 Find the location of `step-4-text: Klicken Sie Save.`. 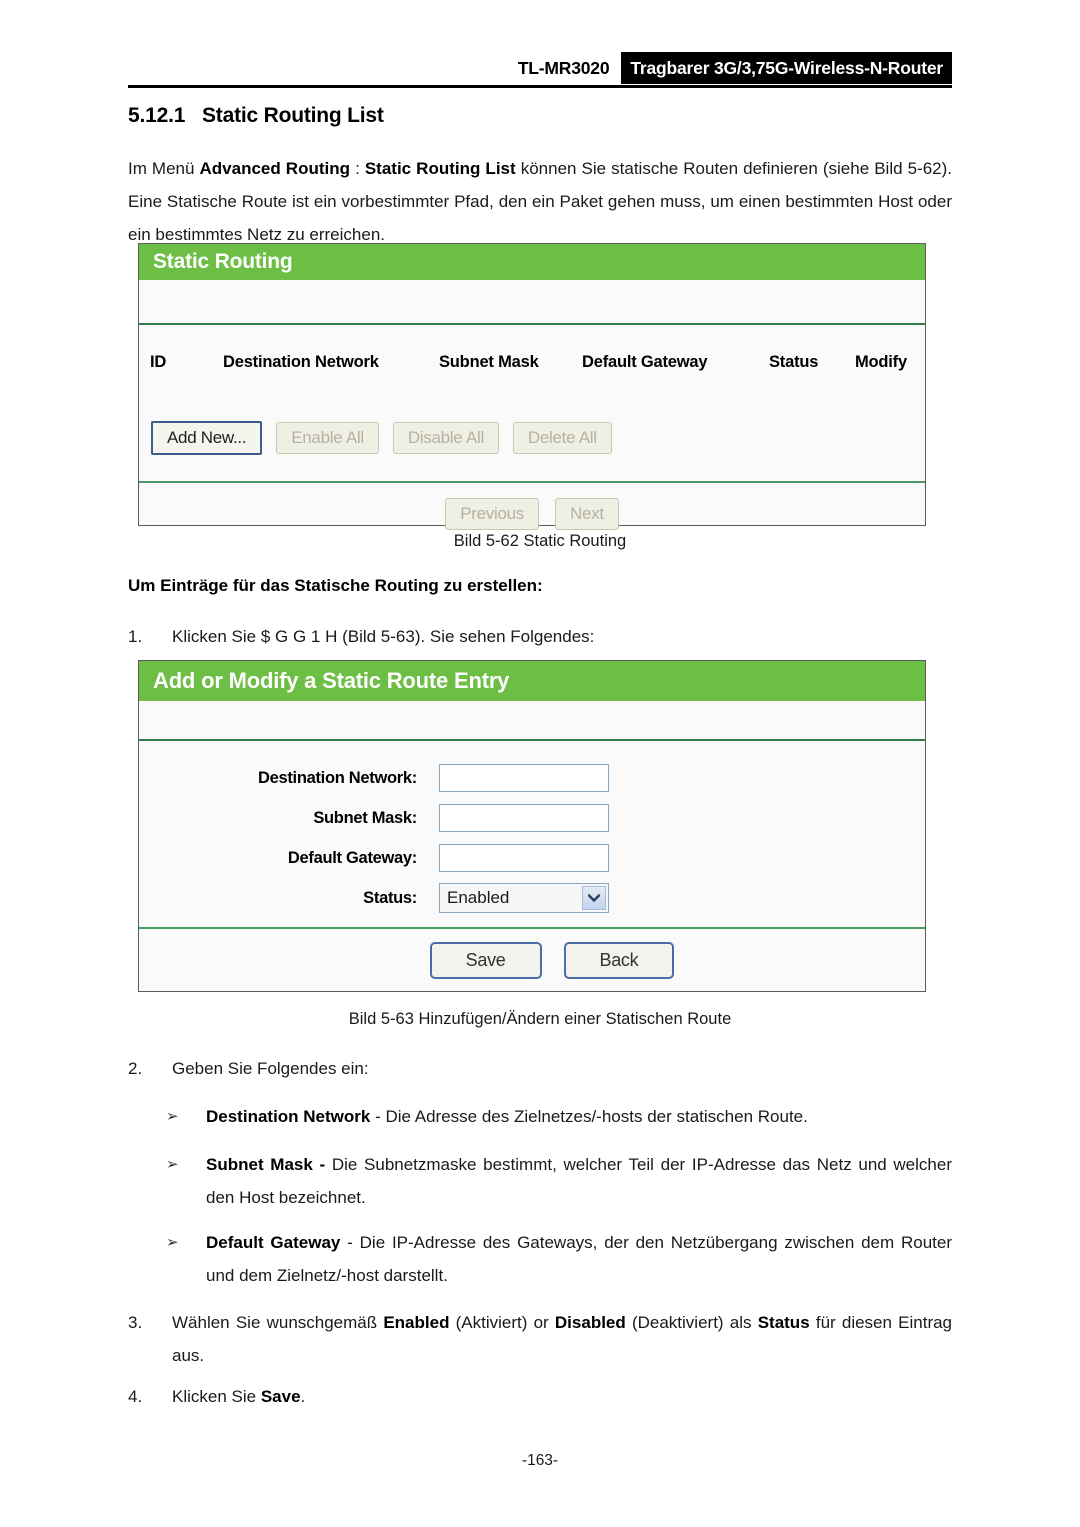

step-4-text: Klicken Sie Save. is located at coordinates (562, 1396).